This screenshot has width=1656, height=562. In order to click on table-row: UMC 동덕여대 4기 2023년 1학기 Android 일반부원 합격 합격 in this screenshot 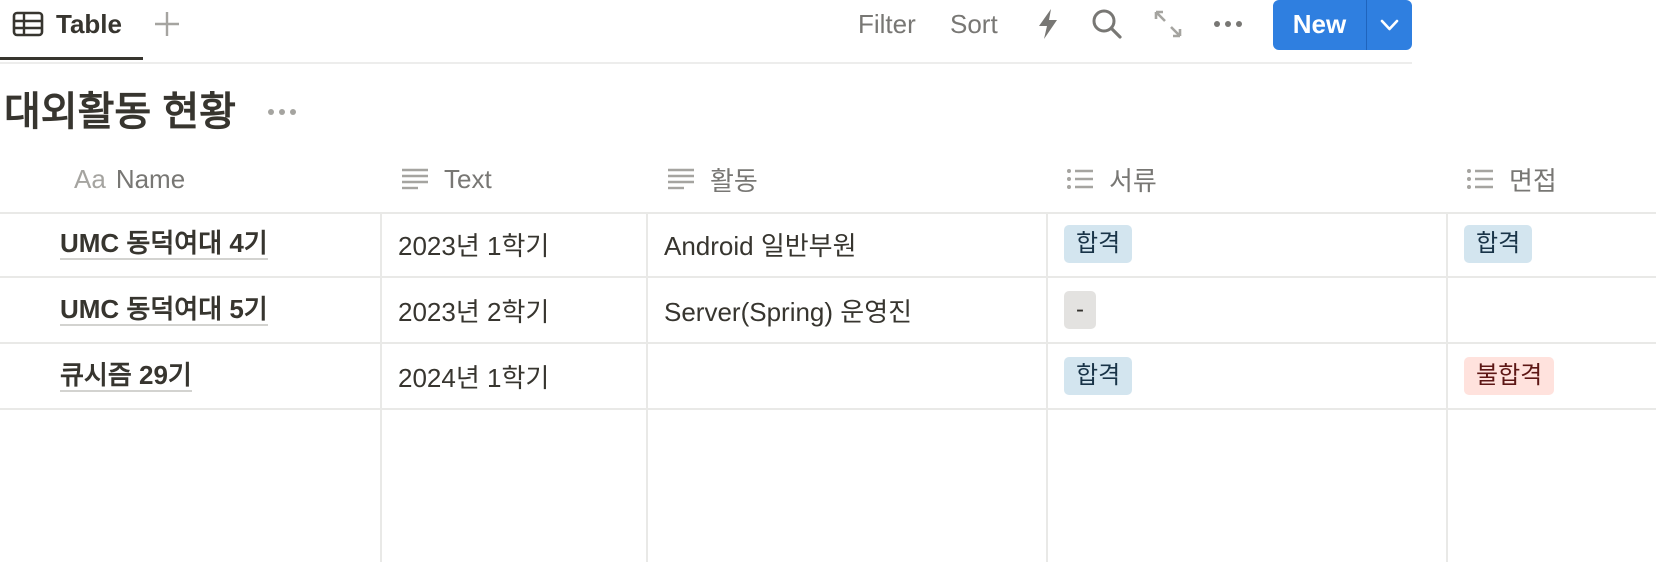, I will do `click(828, 245)`.